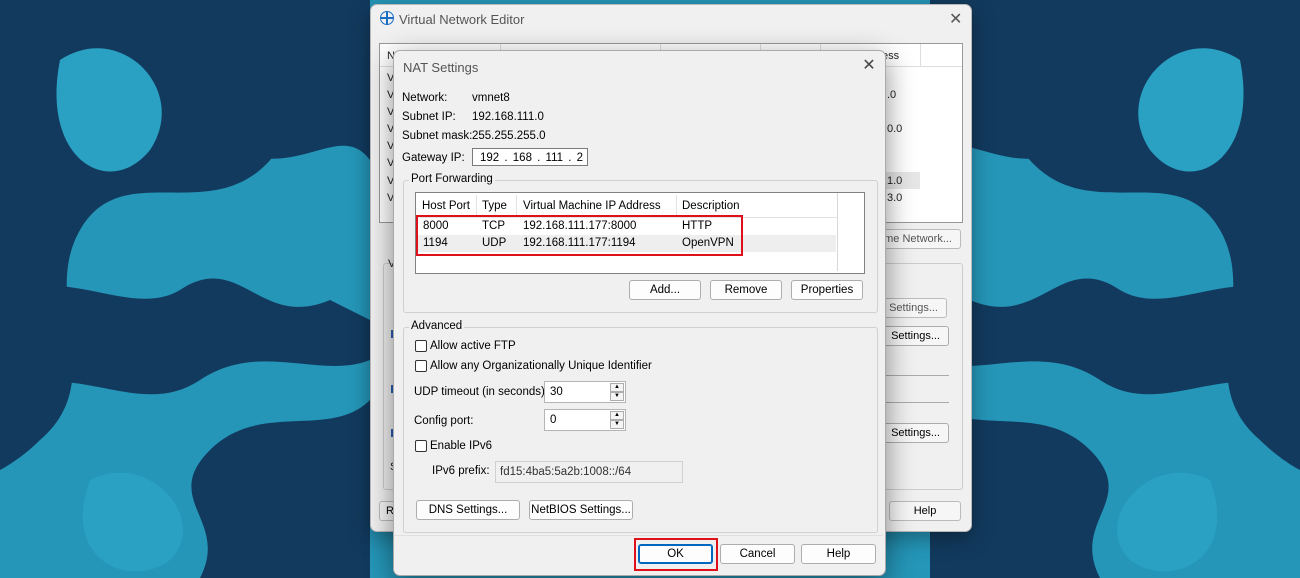 The height and width of the screenshot is (578, 1300). Describe the element at coordinates (493, 226) in the screenshot. I see `cell-type: TCP` at that location.